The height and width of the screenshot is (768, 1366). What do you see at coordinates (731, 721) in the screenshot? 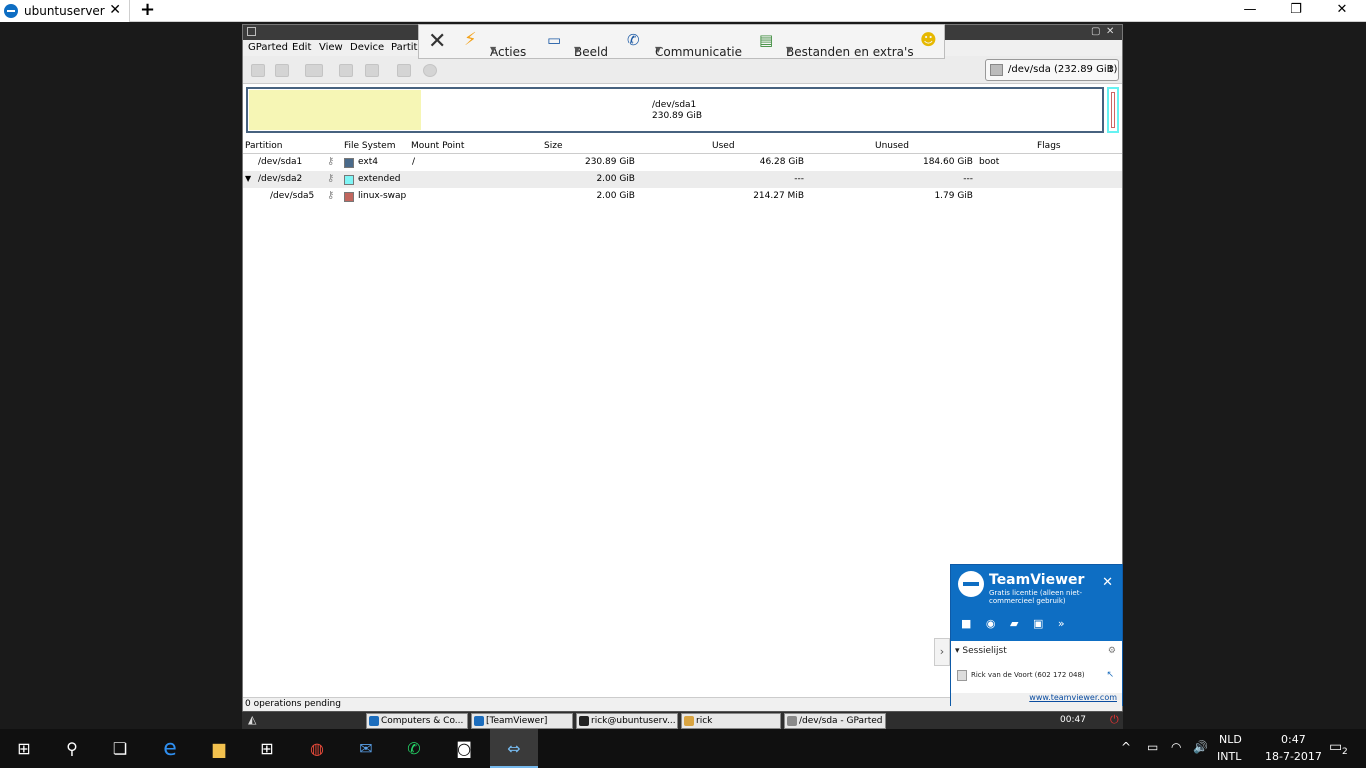
I see `remote-task-rick: rick` at bounding box center [731, 721].